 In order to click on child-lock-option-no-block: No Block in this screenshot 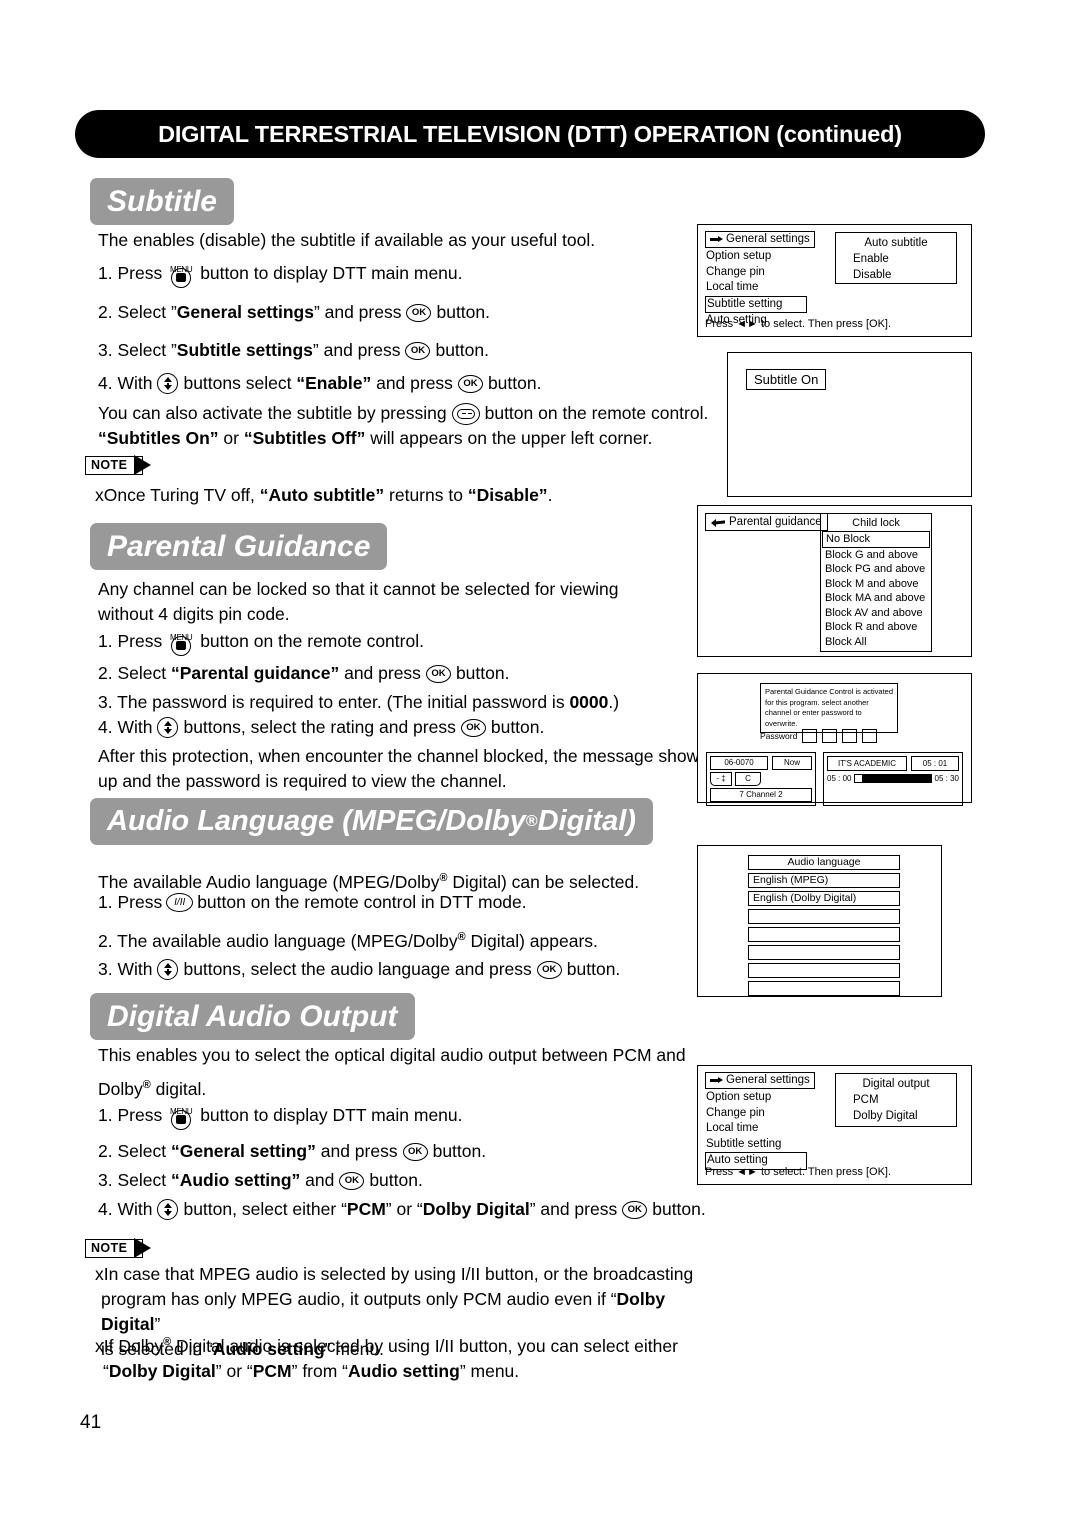, I will do `click(876, 539)`.